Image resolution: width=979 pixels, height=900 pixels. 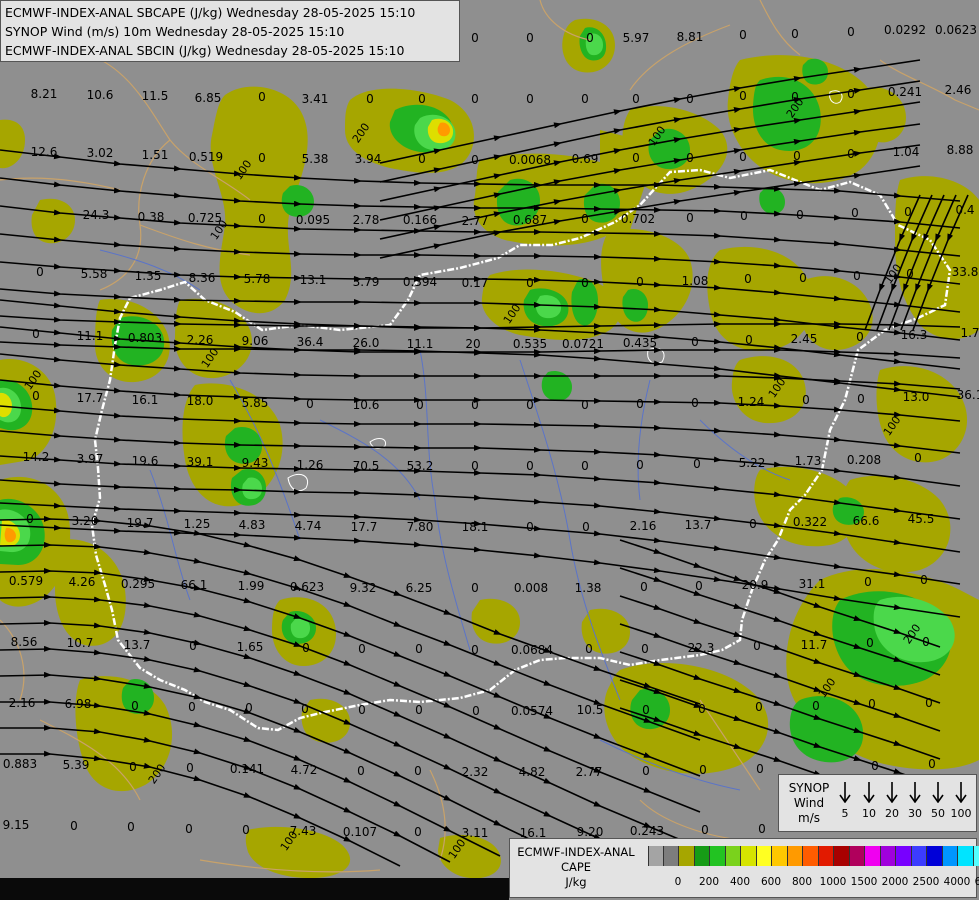 I want to click on cape-label-line: CAPE, so click(x=576, y=867).